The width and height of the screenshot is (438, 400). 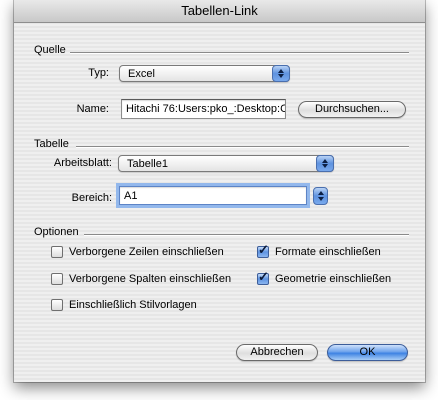 I want to click on checkbox-formats-label: Formate einschließen, so click(x=328, y=252).